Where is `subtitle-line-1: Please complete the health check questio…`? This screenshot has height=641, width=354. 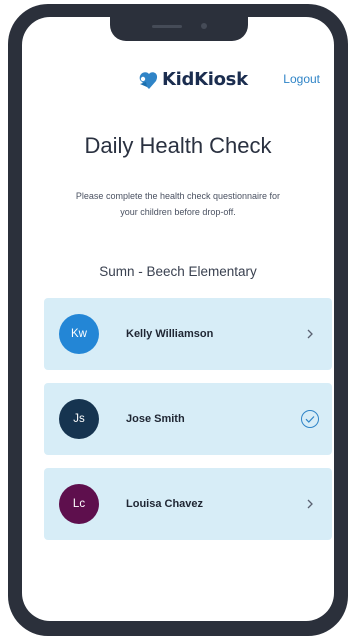 subtitle-line-1: Please complete the health check questio… is located at coordinates (178, 196).